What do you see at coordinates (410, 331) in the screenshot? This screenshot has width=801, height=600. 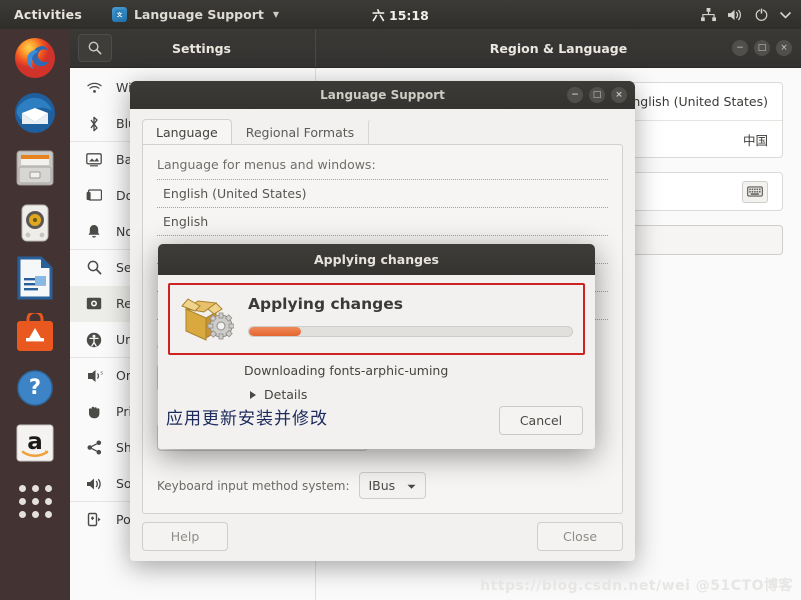 I see `progress-bar` at bounding box center [410, 331].